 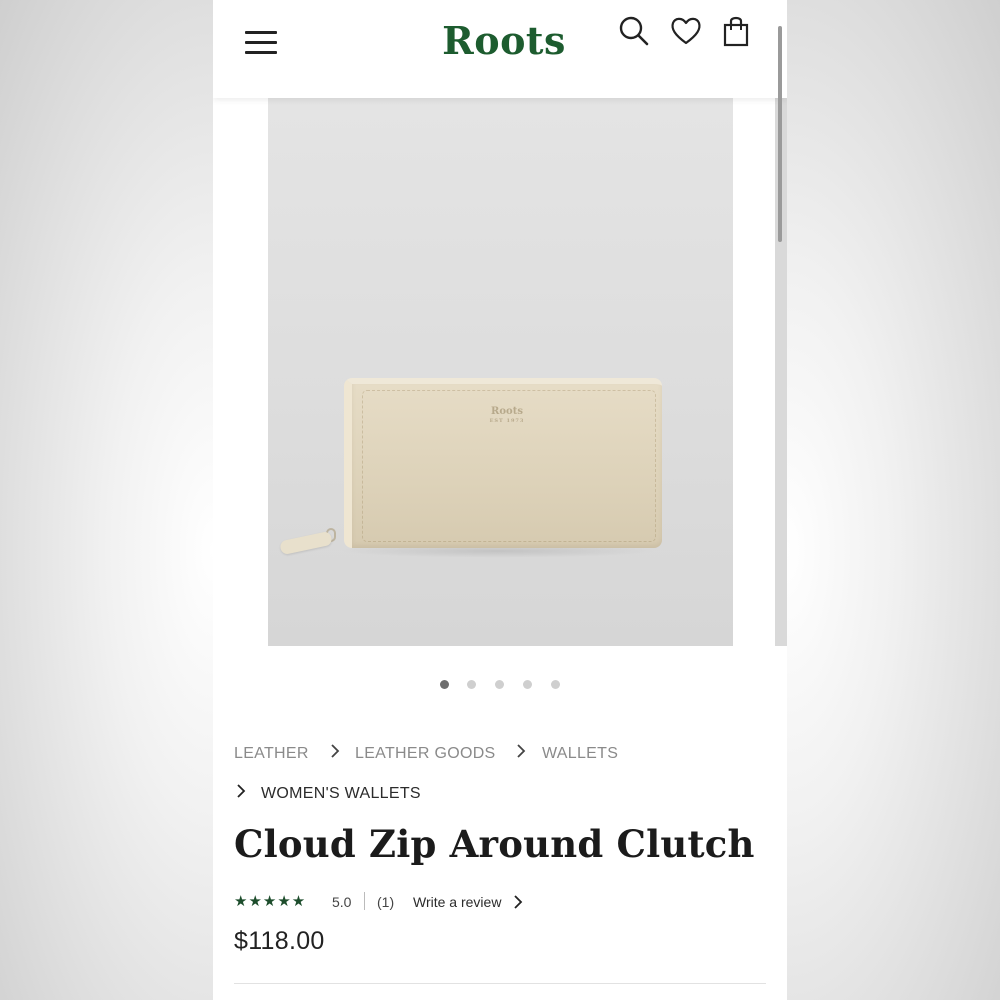 What do you see at coordinates (364, 901) in the screenshot?
I see `rating-divider` at bounding box center [364, 901].